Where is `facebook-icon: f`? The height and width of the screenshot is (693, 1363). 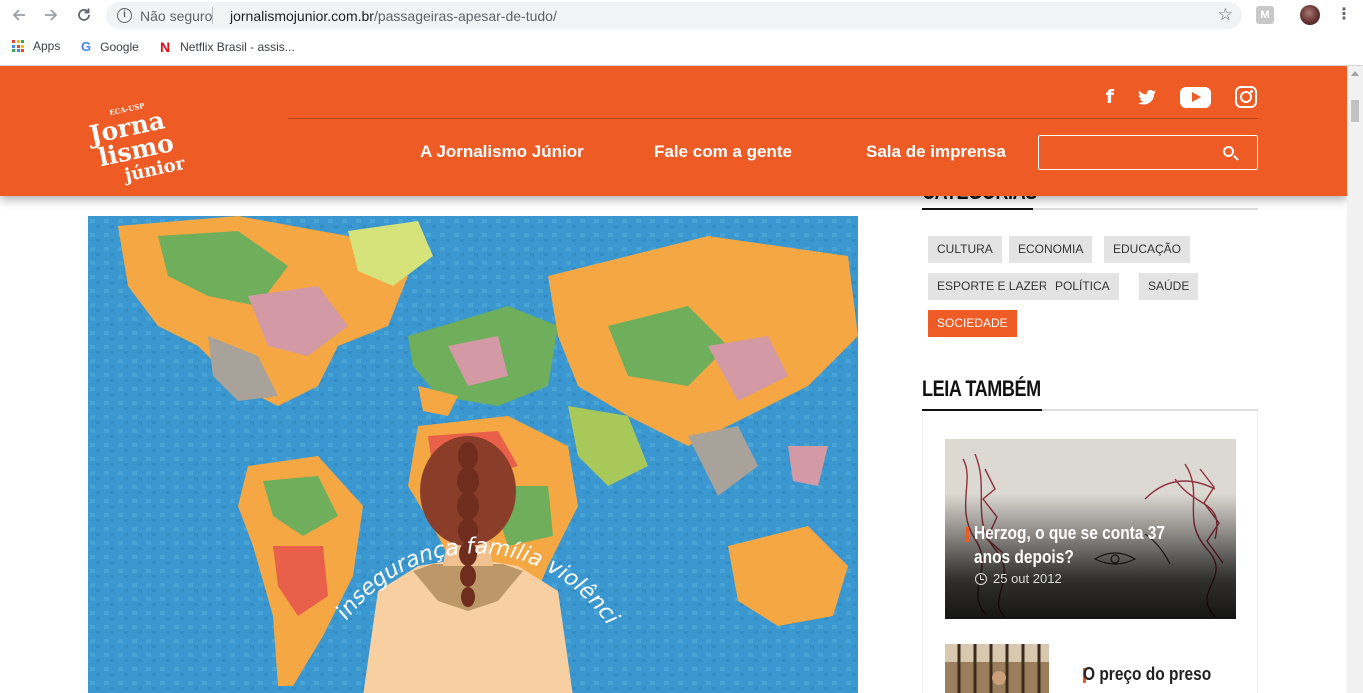
facebook-icon: f is located at coordinates (1110, 97).